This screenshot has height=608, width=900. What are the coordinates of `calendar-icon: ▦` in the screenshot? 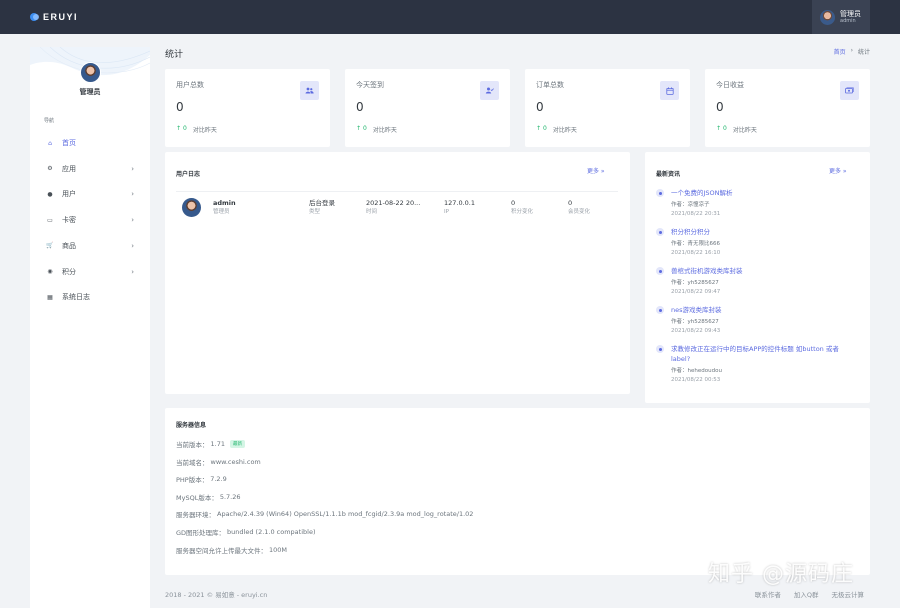 It's located at (50, 297).